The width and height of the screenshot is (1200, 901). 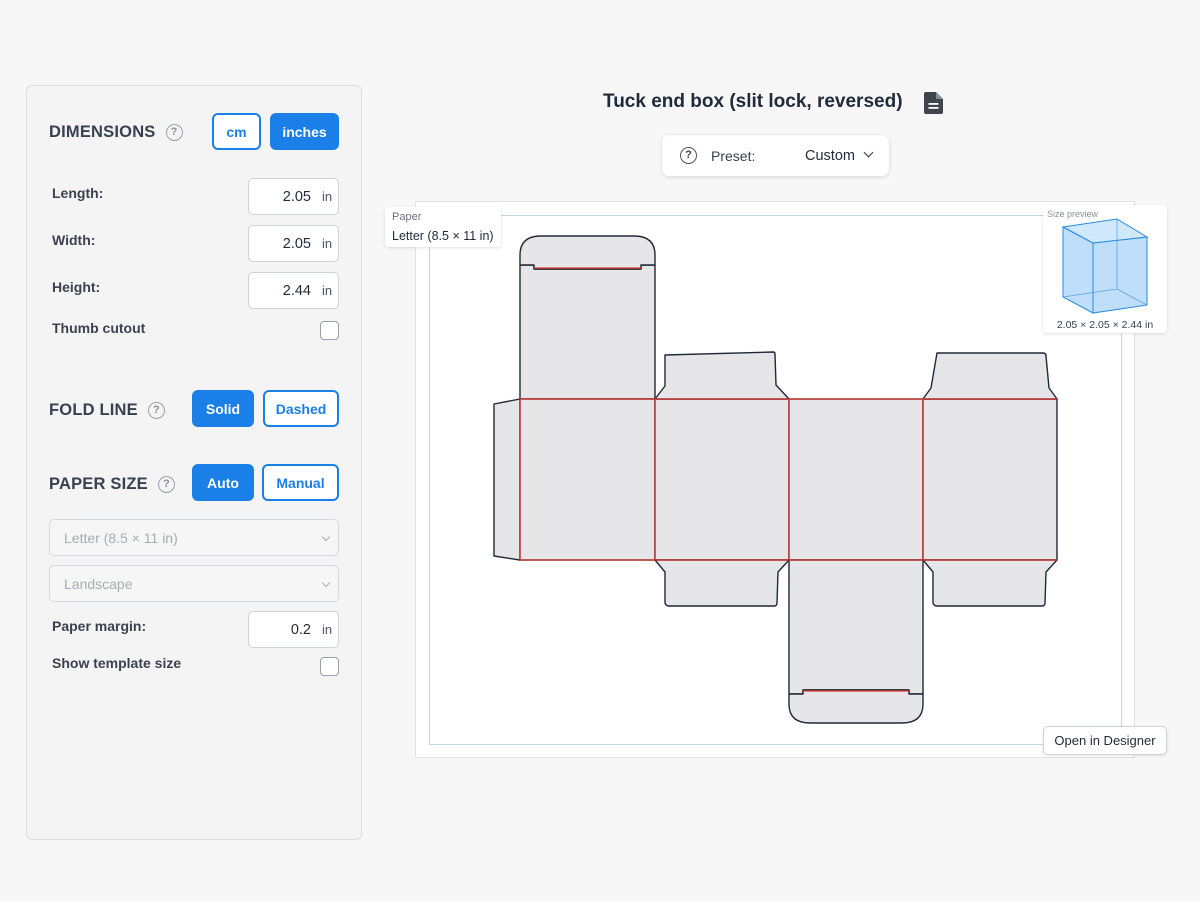 I want to click on top-tuck-flap, so click(x=587, y=332).